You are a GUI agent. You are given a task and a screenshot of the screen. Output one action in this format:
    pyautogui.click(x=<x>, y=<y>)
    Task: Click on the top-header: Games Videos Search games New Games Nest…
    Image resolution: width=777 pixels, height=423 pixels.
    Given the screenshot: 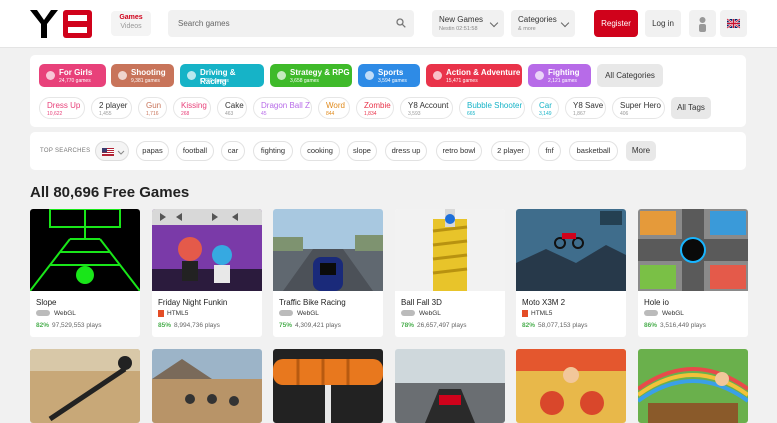 What is the action you would take?
    pyautogui.click(x=388, y=24)
    